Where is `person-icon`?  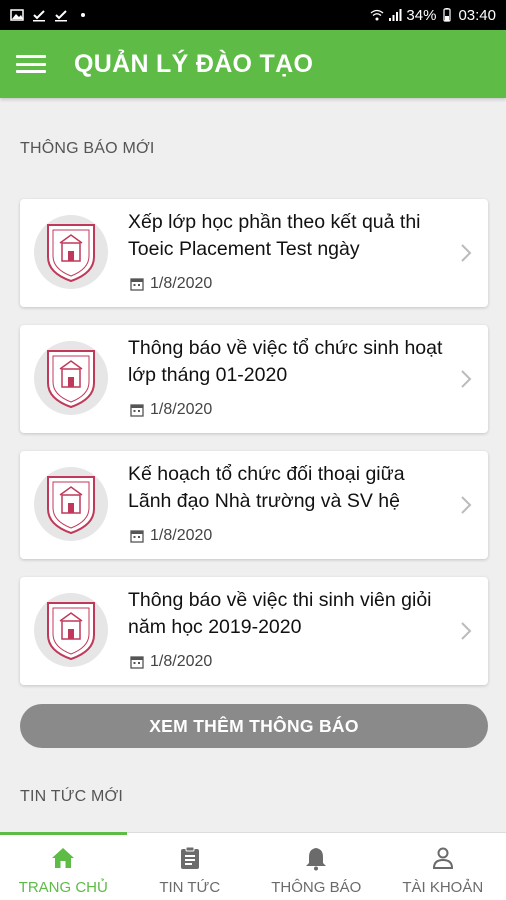 person-icon is located at coordinates (442, 858).